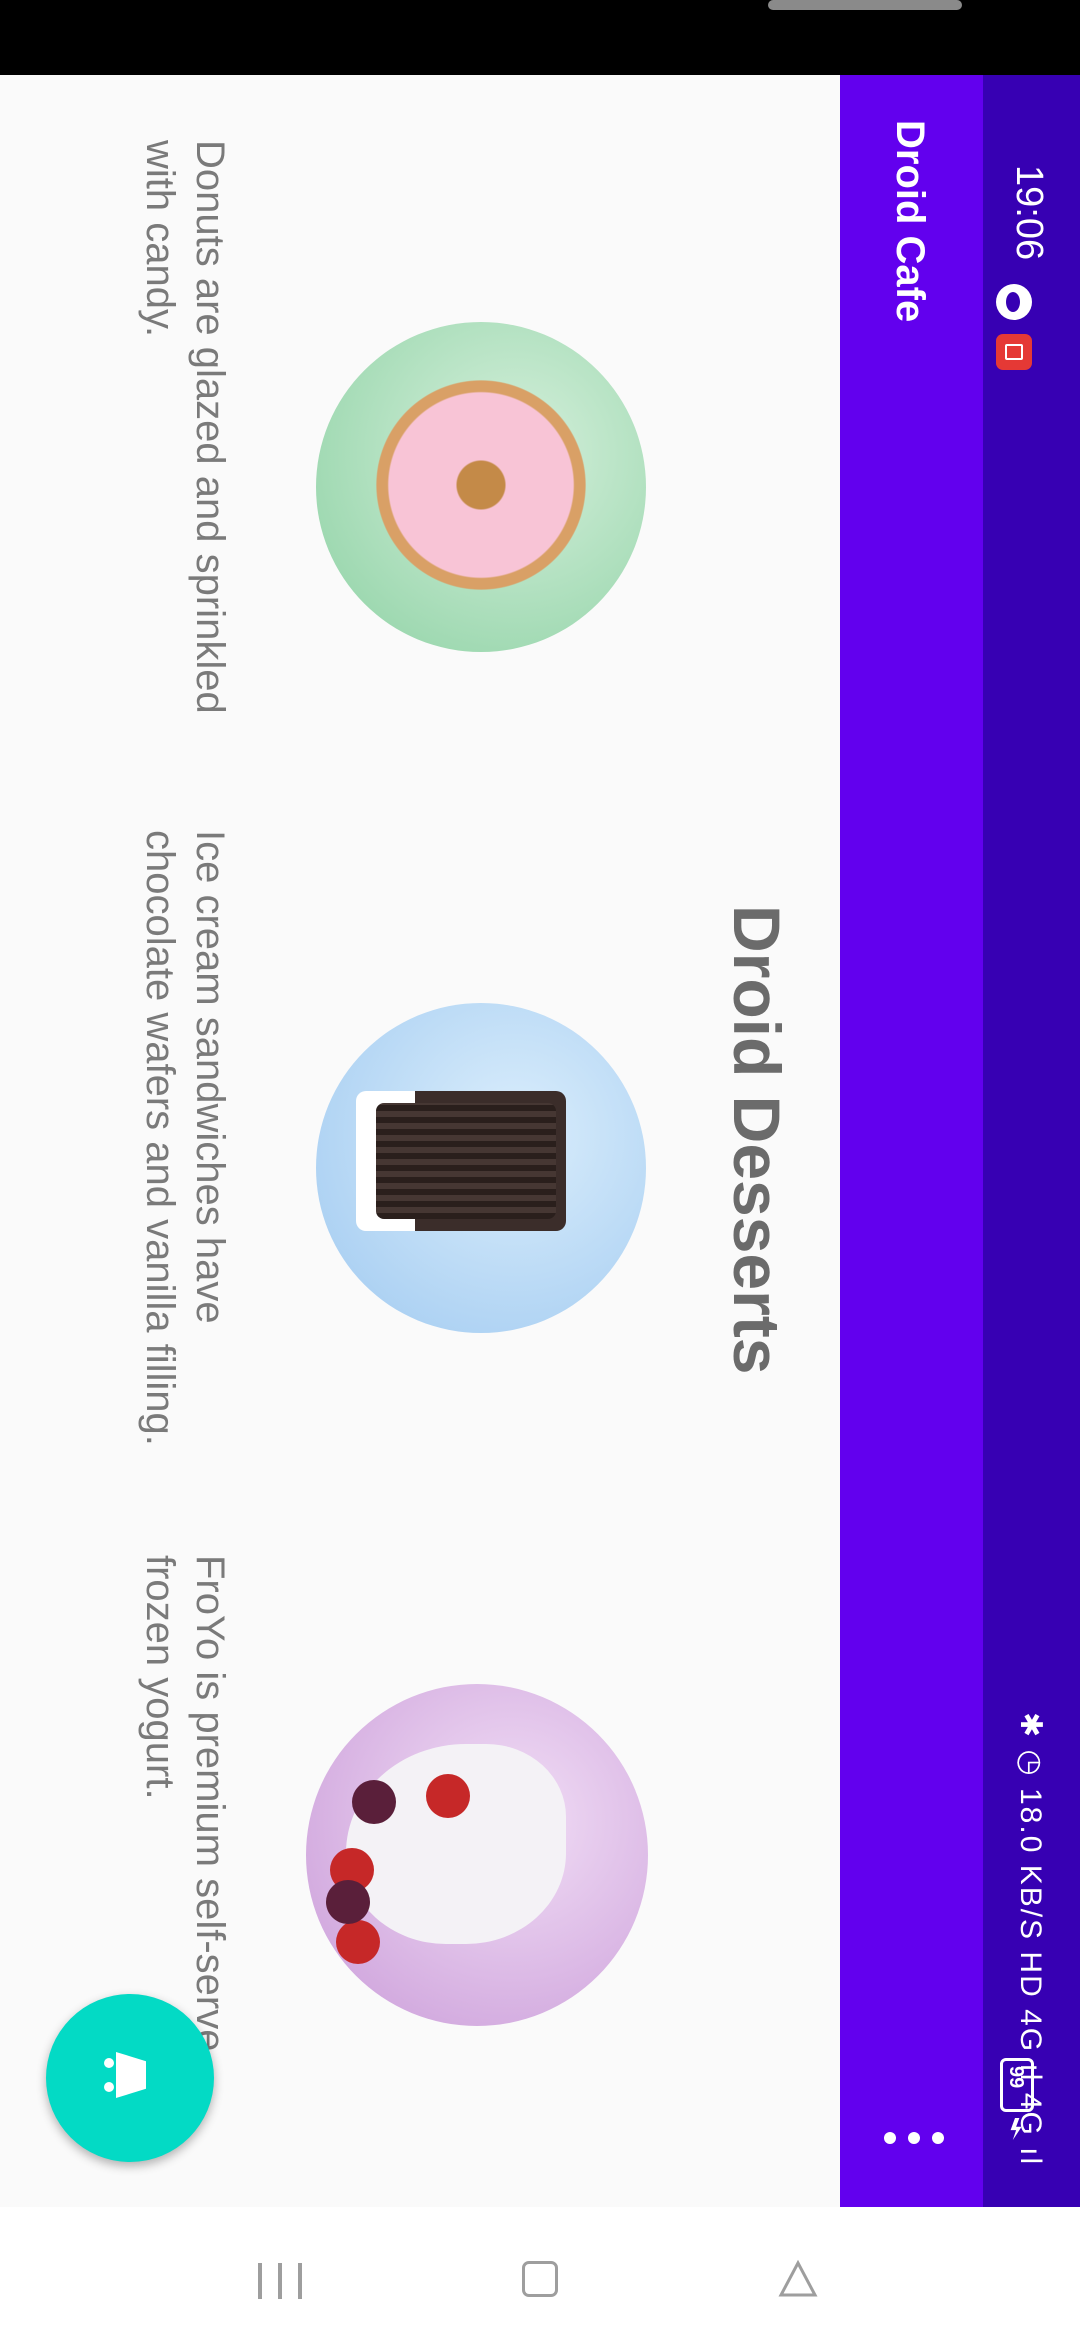 The width and height of the screenshot is (1080, 2340). What do you see at coordinates (1029, 213) in the screenshot?
I see `status-time: 19:06` at bounding box center [1029, 213].